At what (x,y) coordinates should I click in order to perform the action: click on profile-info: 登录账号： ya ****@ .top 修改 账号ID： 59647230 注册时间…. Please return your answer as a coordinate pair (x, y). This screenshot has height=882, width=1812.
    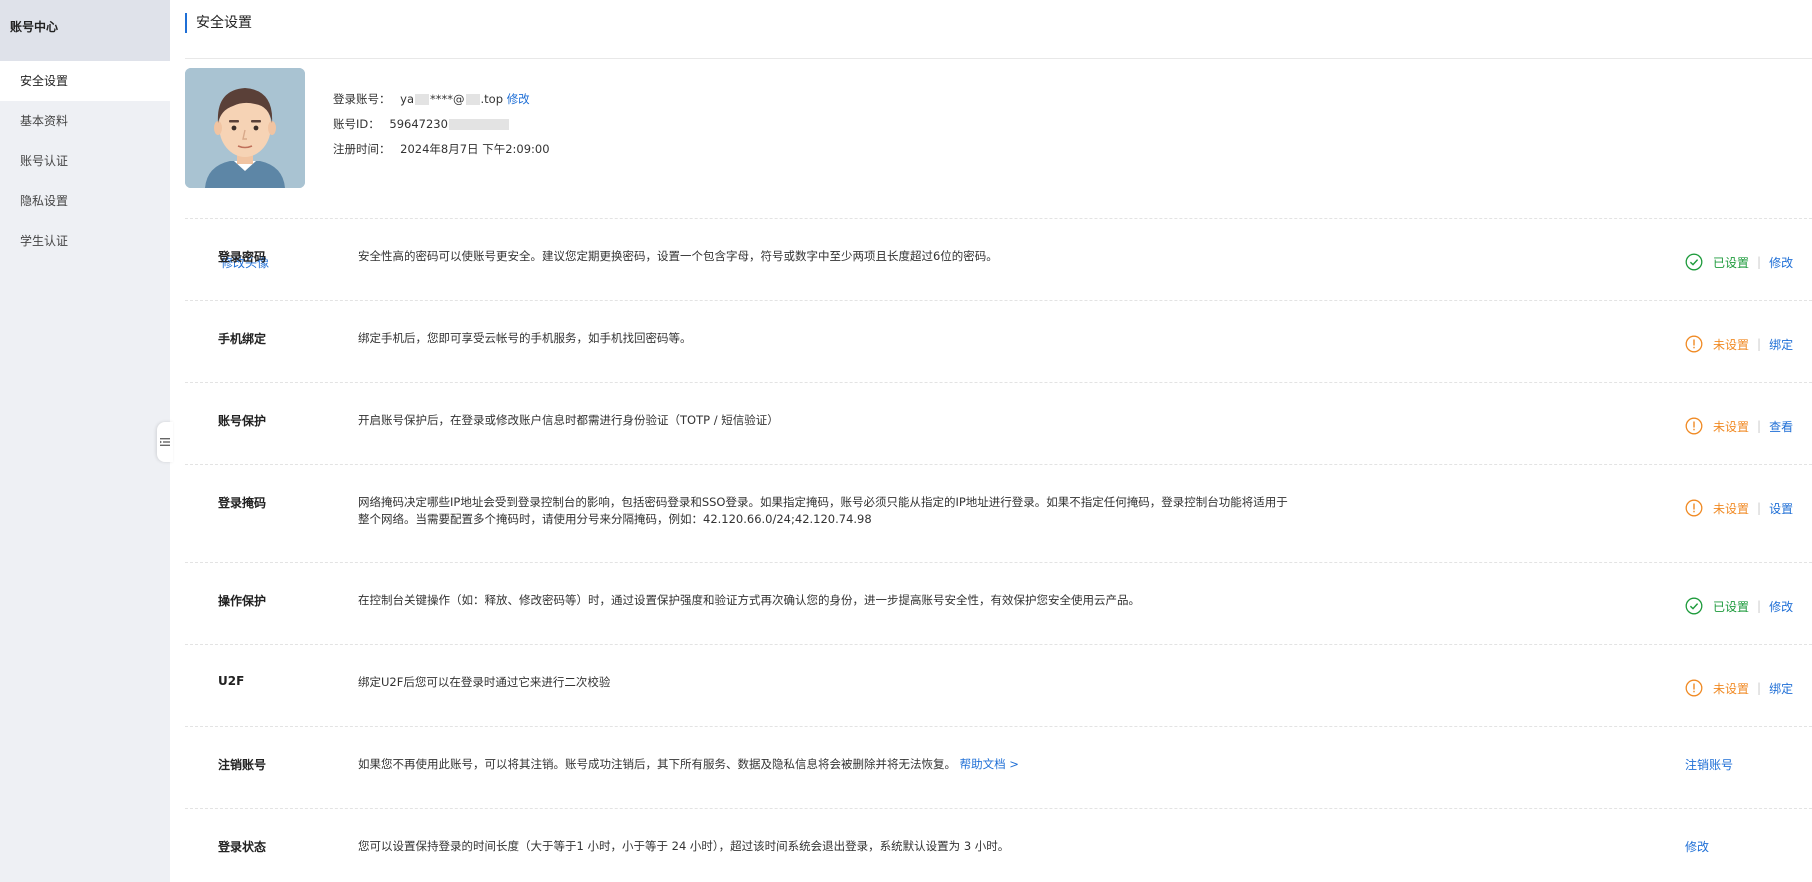
    Looking at the image, I should click on (441, 124).